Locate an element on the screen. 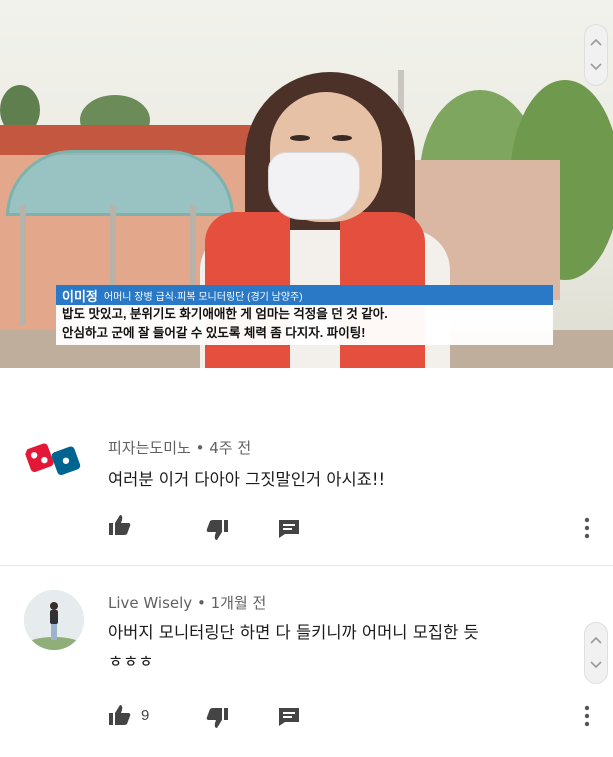 The height and width of the screenshot is (757, 613). comment-author: 피자는도미노 is located at coordinates (149, 448).